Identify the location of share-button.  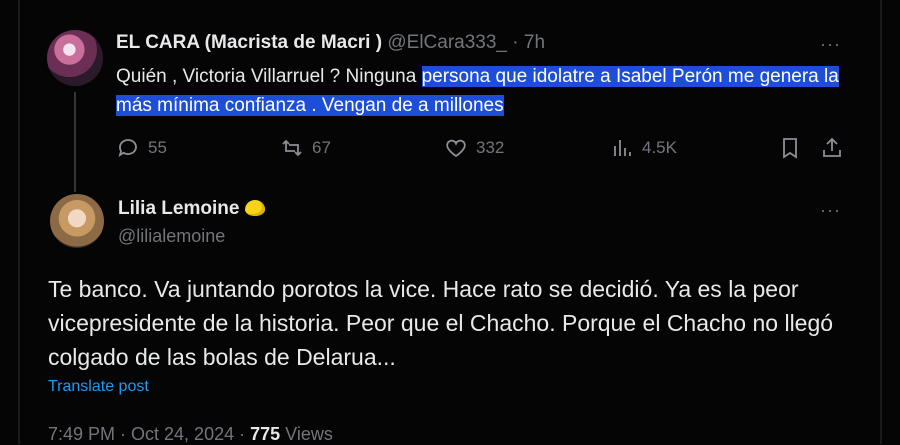
(832, 148).